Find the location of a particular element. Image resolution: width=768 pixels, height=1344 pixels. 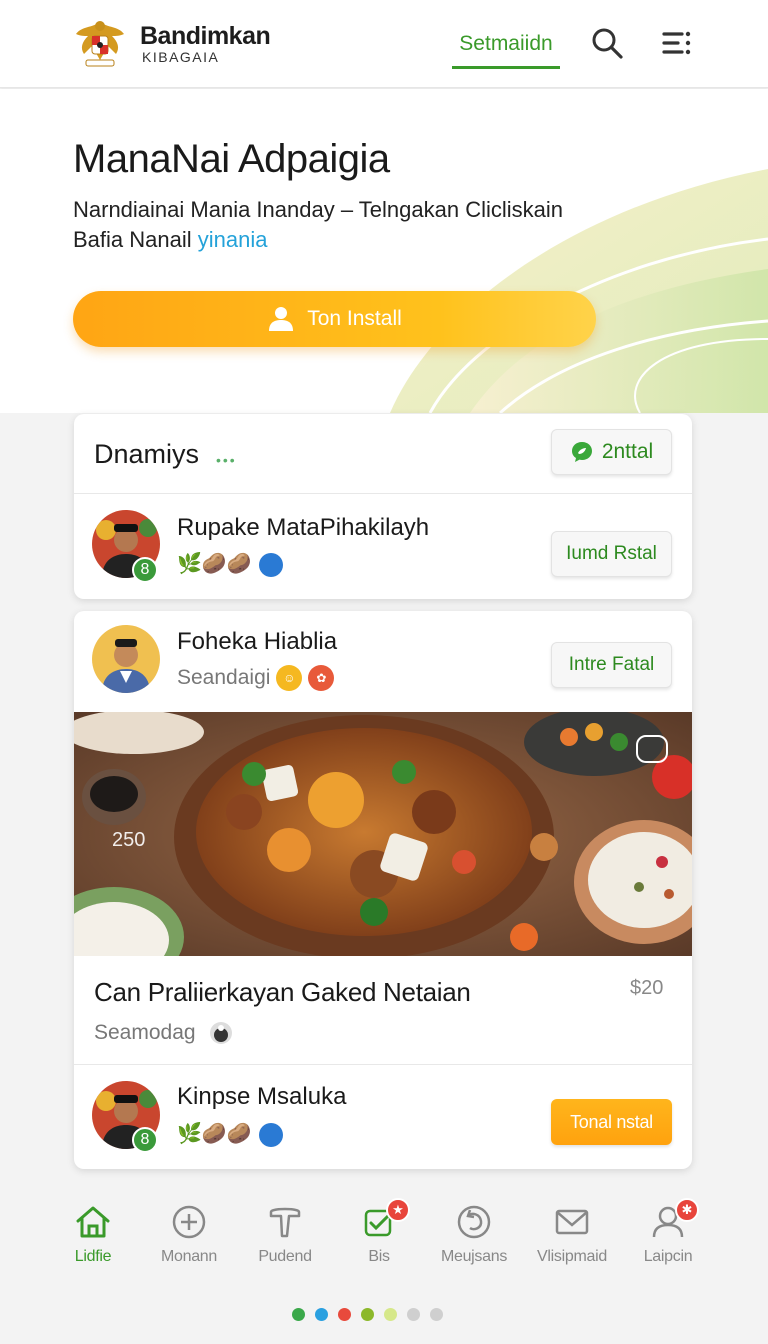

notification-badge: ★ is located at coordinates (398, 1210).